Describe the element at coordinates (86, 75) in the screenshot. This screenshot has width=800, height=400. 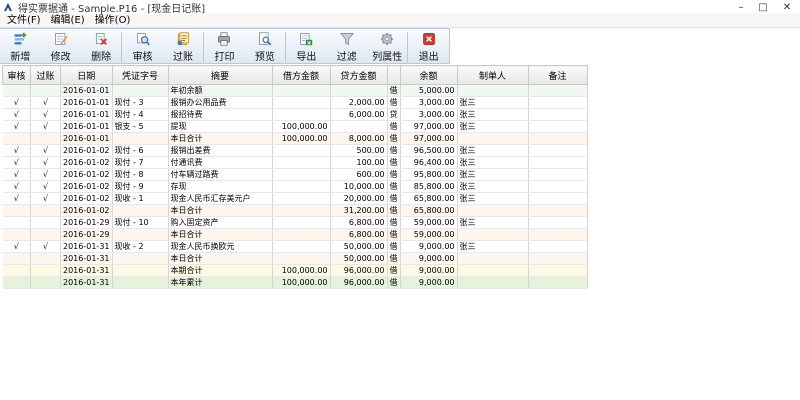
I see `column-header-date: 日期` at that location.